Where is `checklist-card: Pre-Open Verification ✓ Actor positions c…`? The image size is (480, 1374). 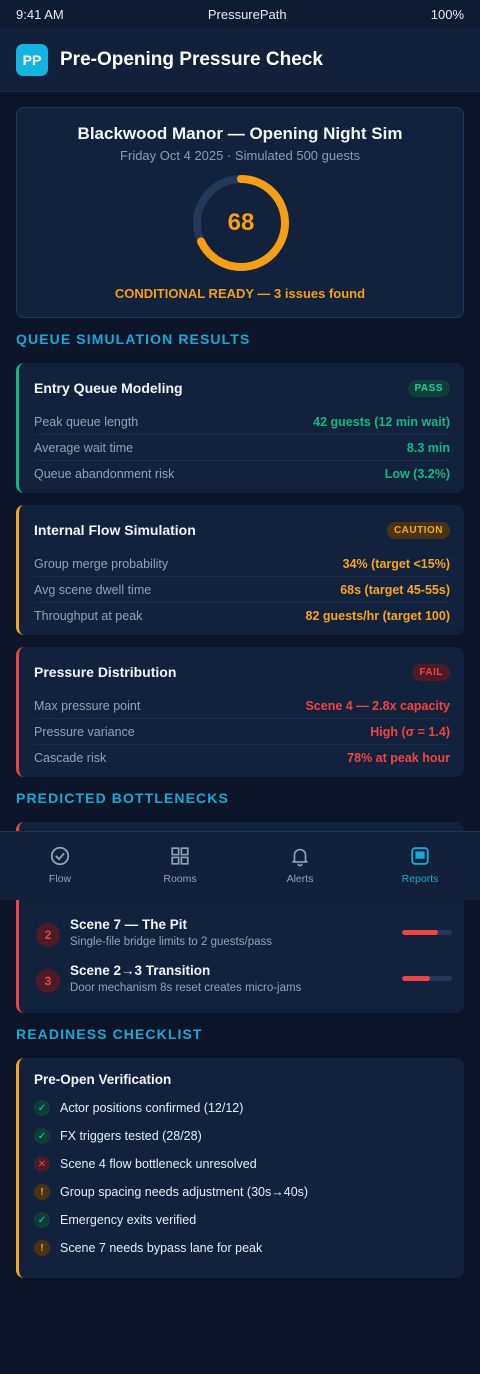
checklist-card: Pre-Open Verification ✓ Actor positions c… is located at coordinates (240, 1168).